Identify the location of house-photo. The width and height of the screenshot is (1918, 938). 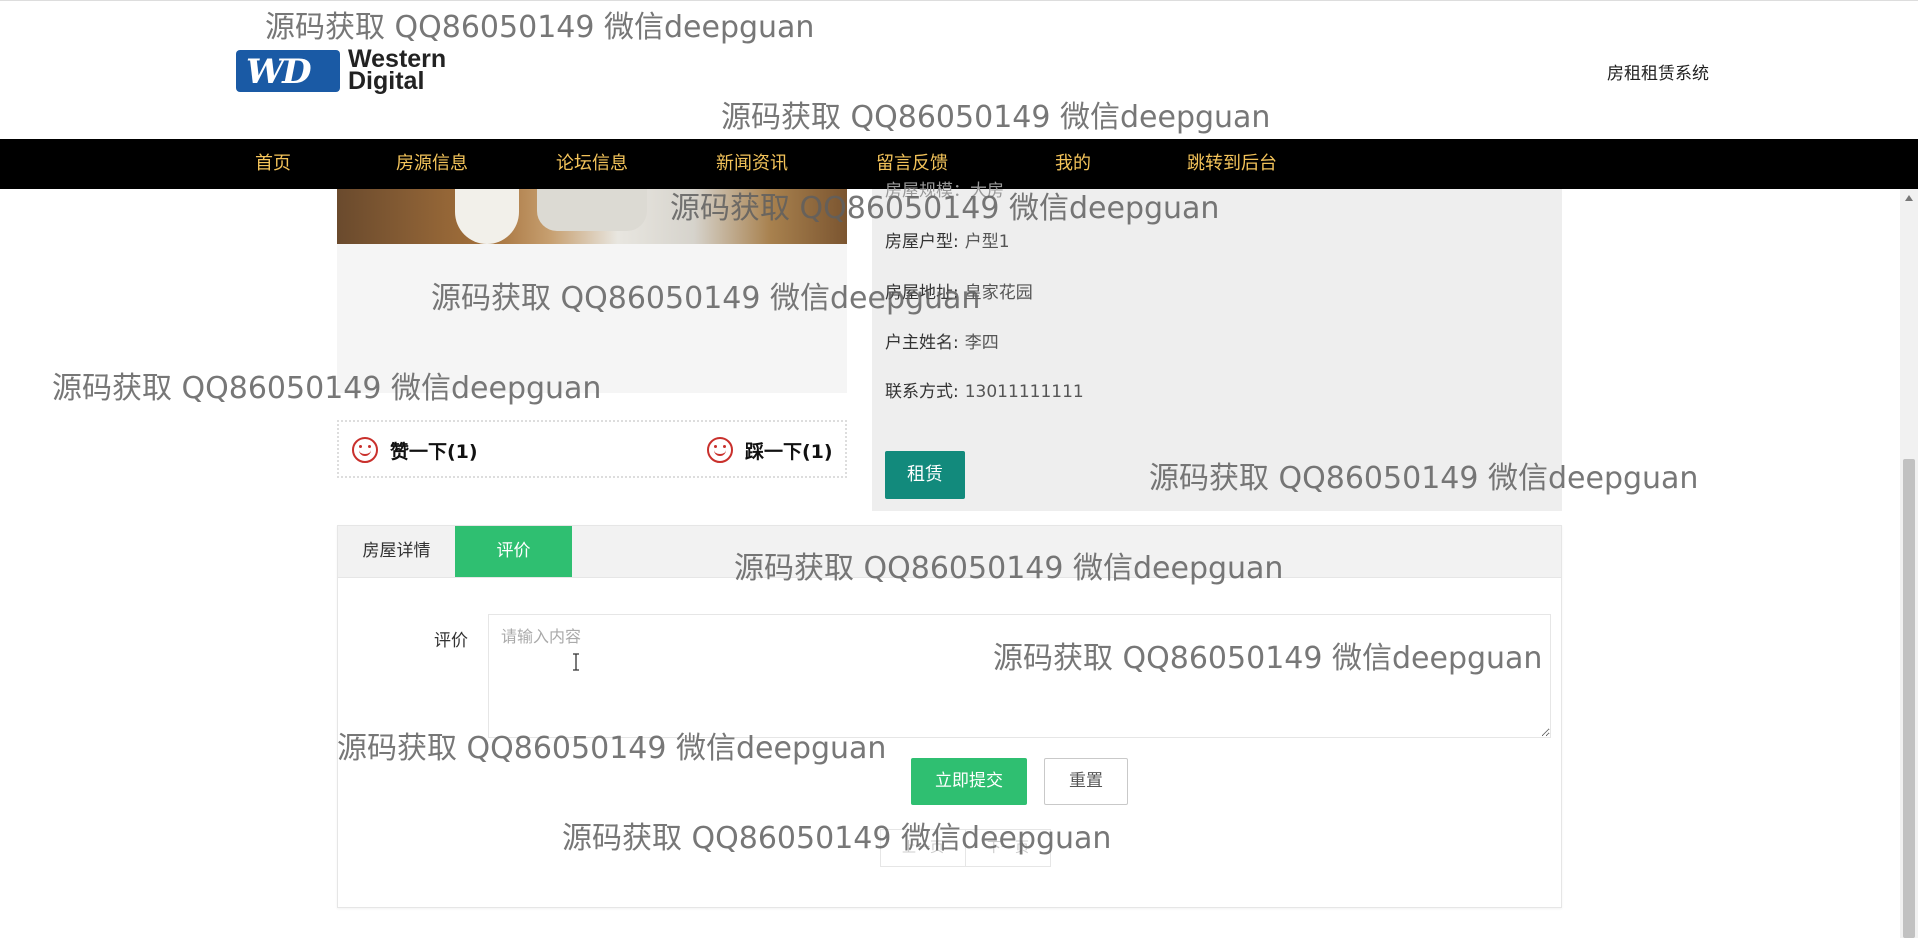
(592, 216).